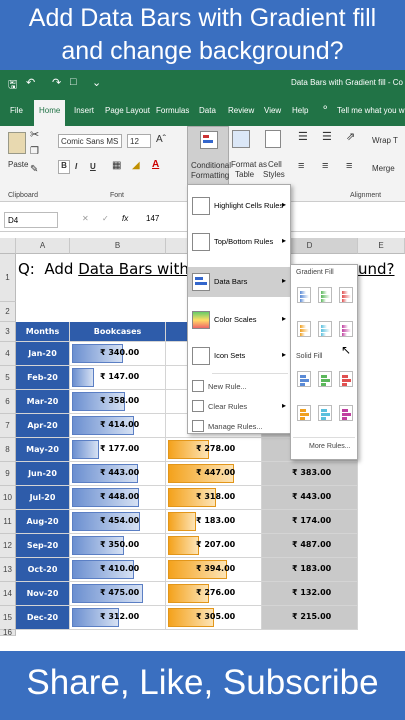  What do you see at coordinates (249, 164) in the screenshot?
I see `format-as-table-button: Format as` at bounding box center [249, 164].